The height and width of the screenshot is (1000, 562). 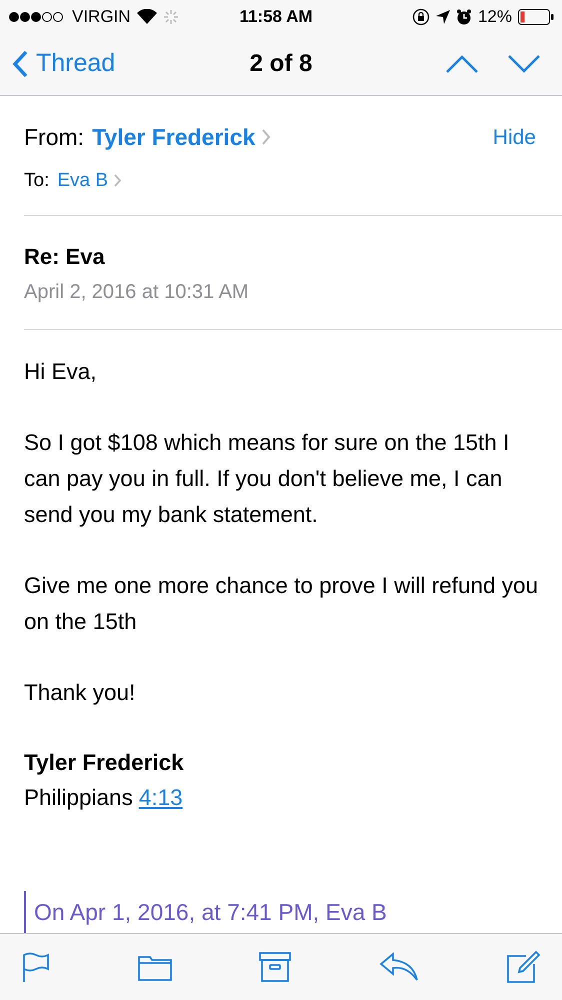 What do you see at coordinates (515, 137) in the screenshot?
I see `hide-button: Hide` at bounding box center [515, 137].